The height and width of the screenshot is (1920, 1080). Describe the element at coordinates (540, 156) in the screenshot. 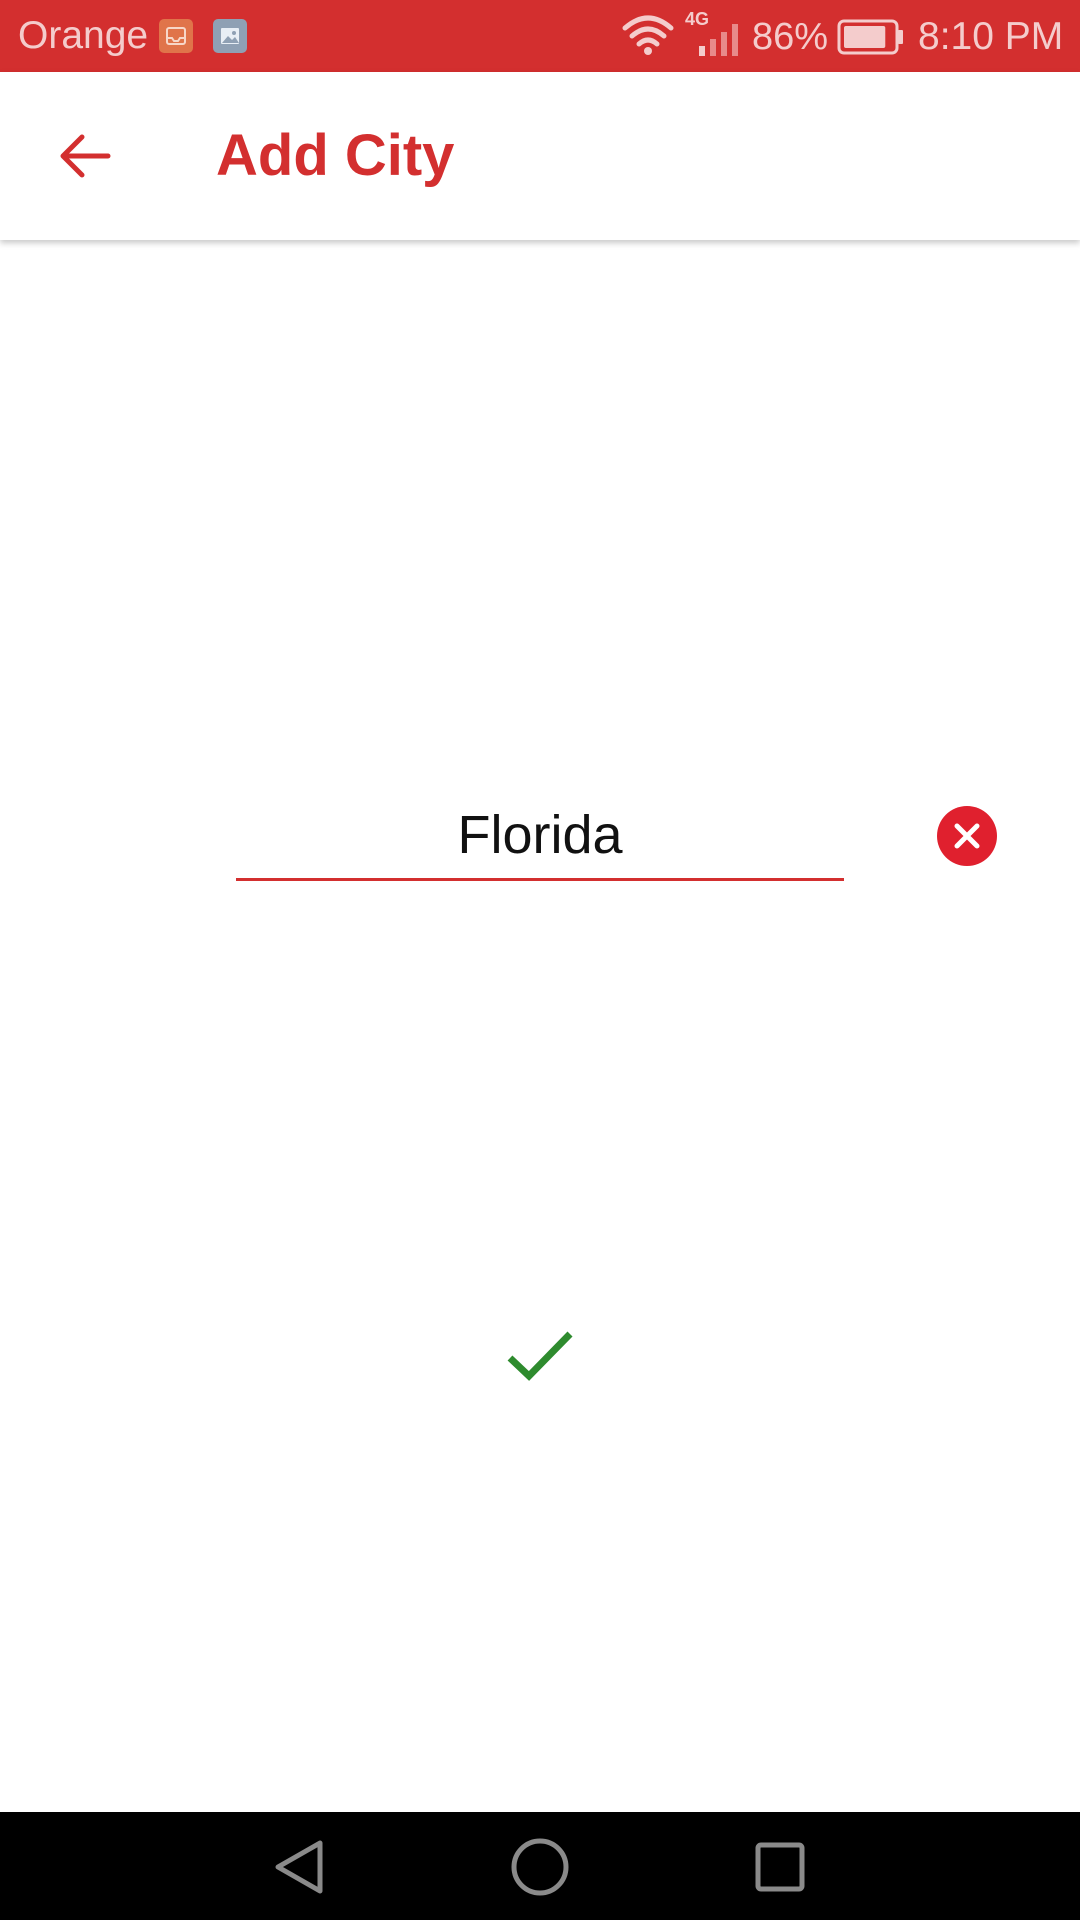

I see `app-bar: Add City` at that location.